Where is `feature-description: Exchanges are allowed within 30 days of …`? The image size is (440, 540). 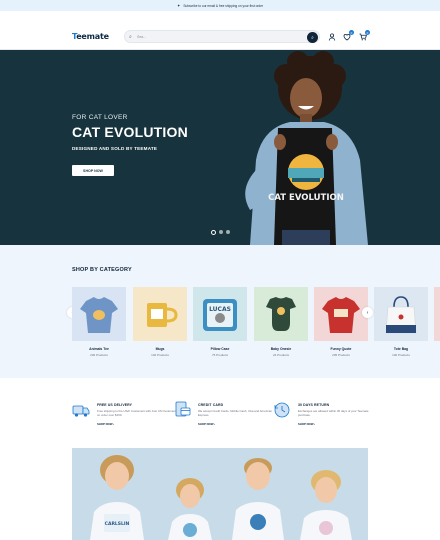 feature-description: Exchanges are allowed within 30 days of … is located at coordinates (333, 413).